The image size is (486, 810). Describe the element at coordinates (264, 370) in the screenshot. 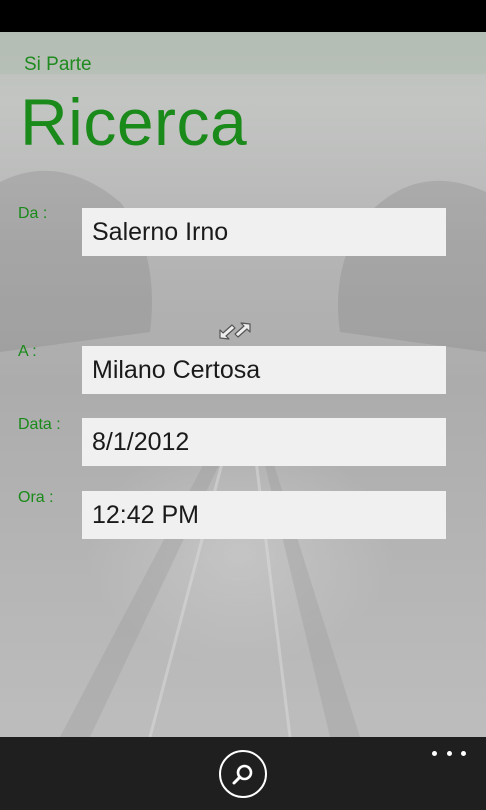

I see `to-station-input: Milano Certosa` at that location.